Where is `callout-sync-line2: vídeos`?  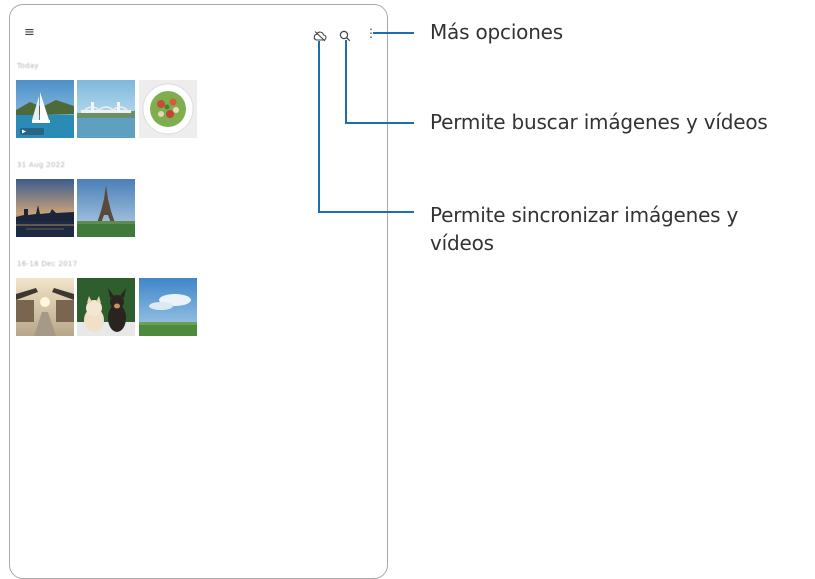 callout-sync-line2: vídeos is located at coordinates (462, 243).